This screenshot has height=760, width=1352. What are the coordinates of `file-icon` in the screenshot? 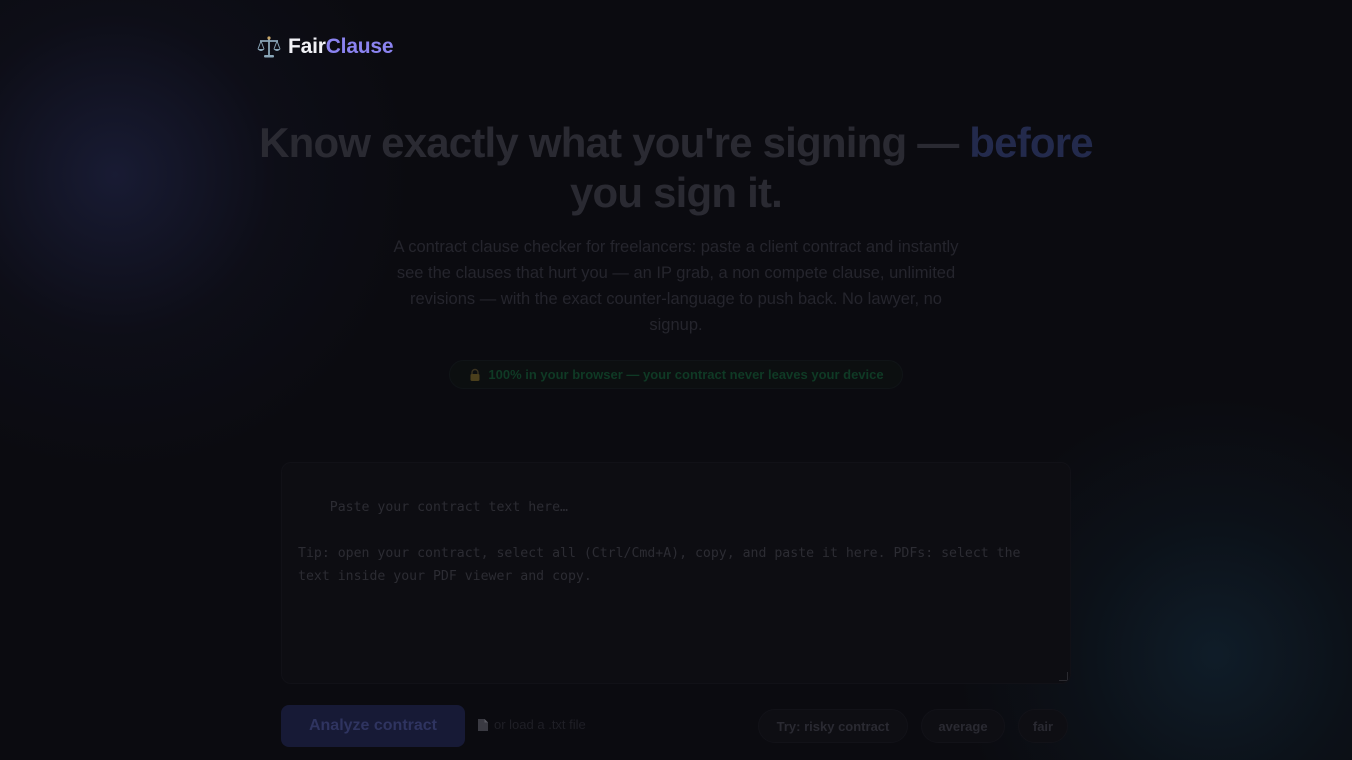 It's located at (483, 725).